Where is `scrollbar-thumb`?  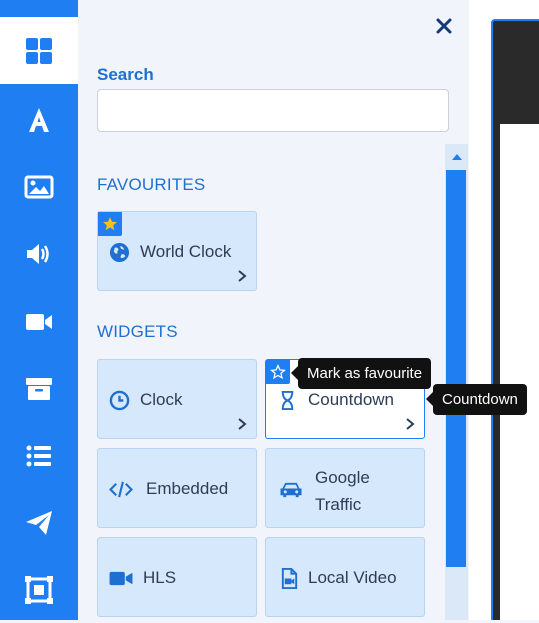 scrollbar-thumb is located at coordinates (456, 368).